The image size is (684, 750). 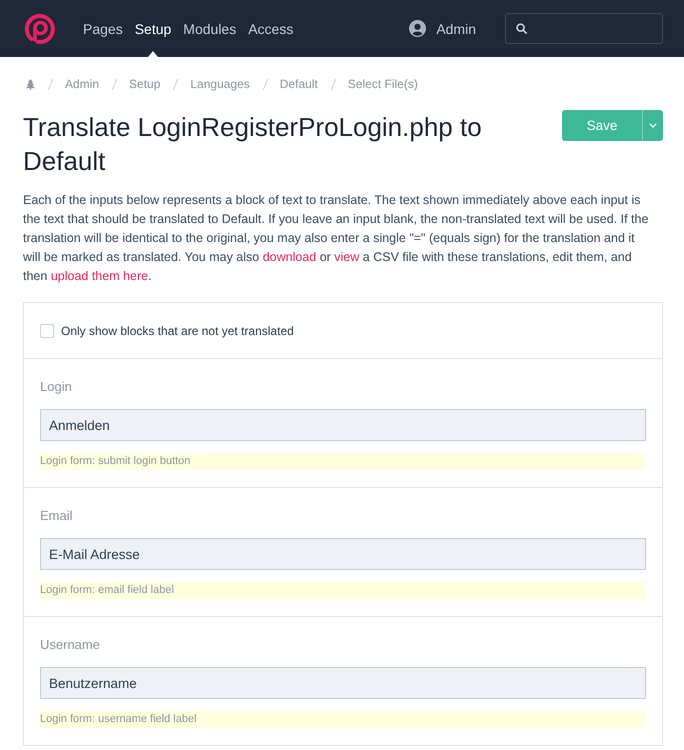 What do you see at coordinates (56, 387) in the screenshot?
I see `source-text: Login` at bounding box center [56, 387].